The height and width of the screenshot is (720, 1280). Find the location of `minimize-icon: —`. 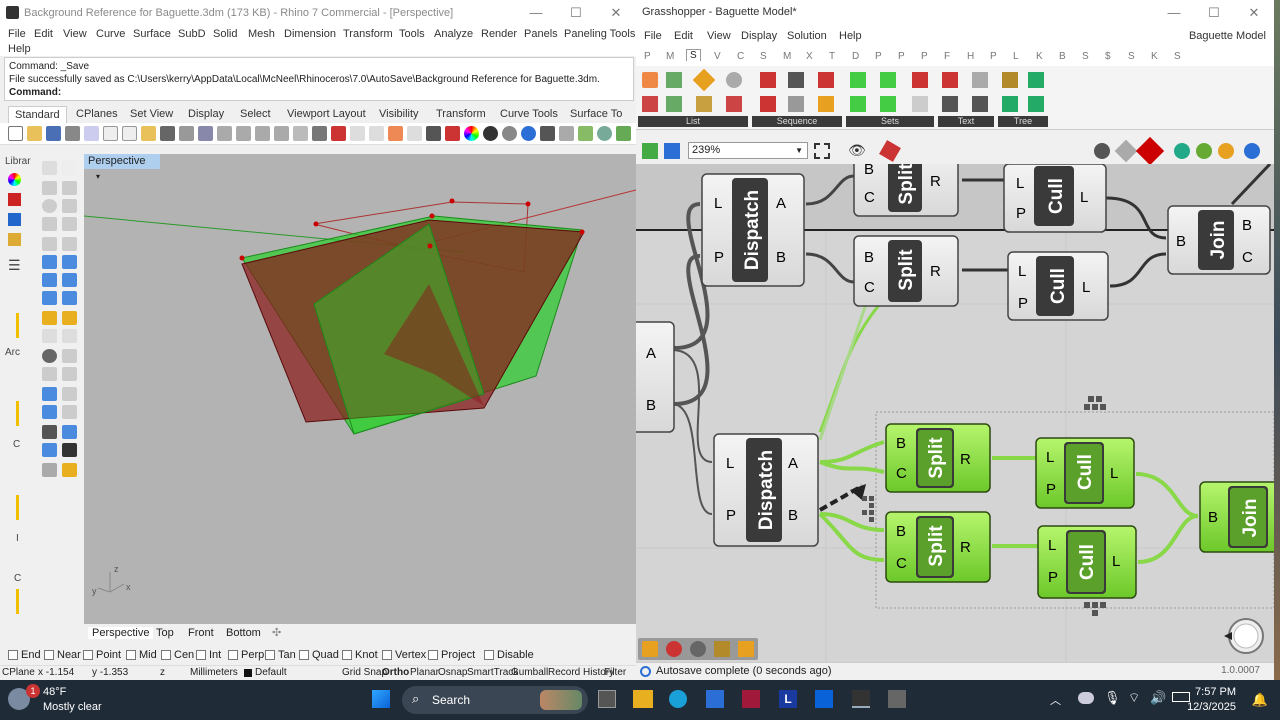

minimize-icon: — is located at coordinates (536, 13).